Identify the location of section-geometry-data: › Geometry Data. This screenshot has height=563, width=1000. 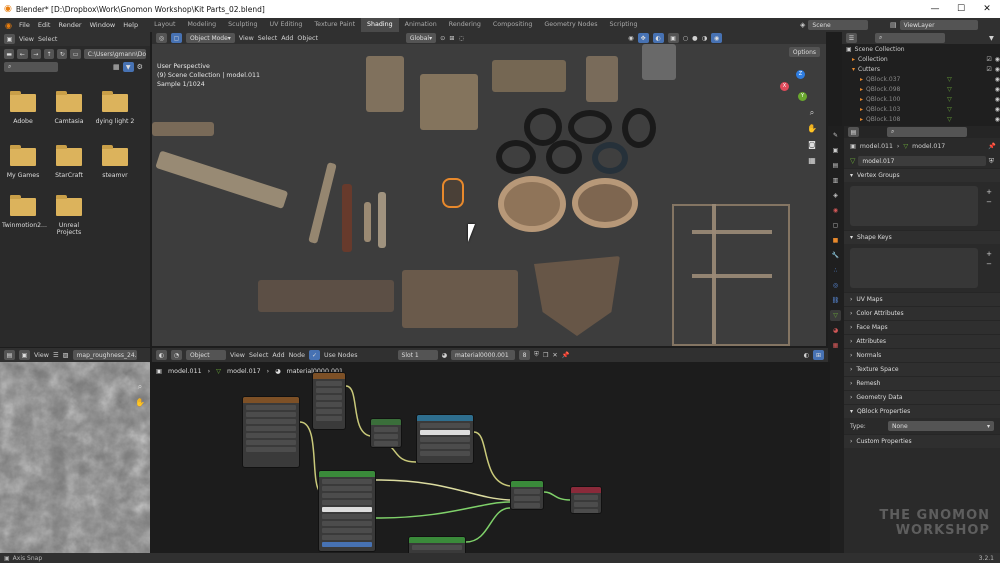
(922, 397).